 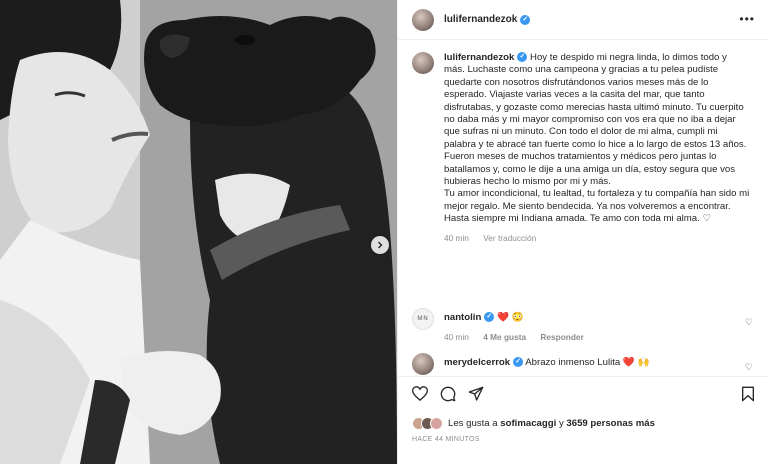 What do you see at coordinates (561, 423) in the screenshot?
I see `likes-middle: y` at bounding box center [561, 423].